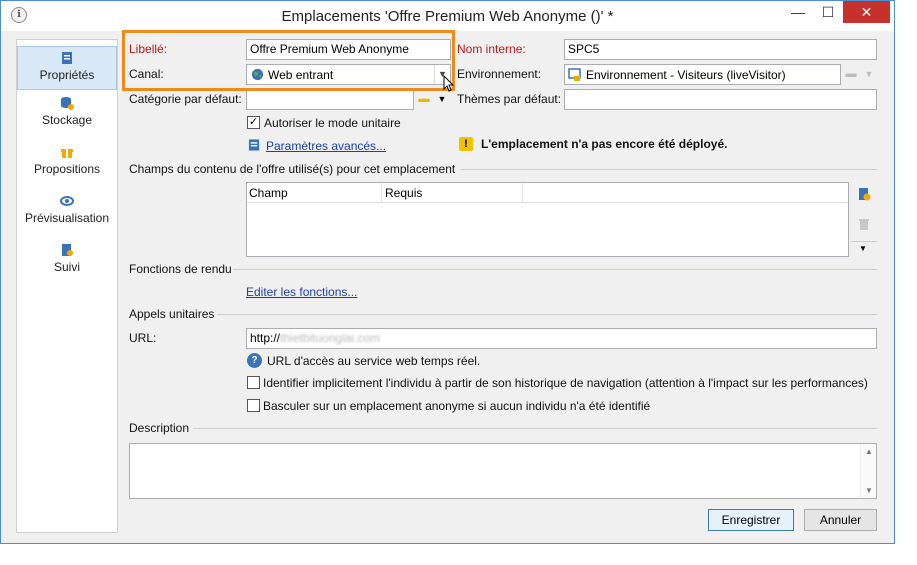 The image size is (917, 565). Describe the element at coordinates (547, 193) in the screenshot. I see `grid-header: Champ Requis` at that location.